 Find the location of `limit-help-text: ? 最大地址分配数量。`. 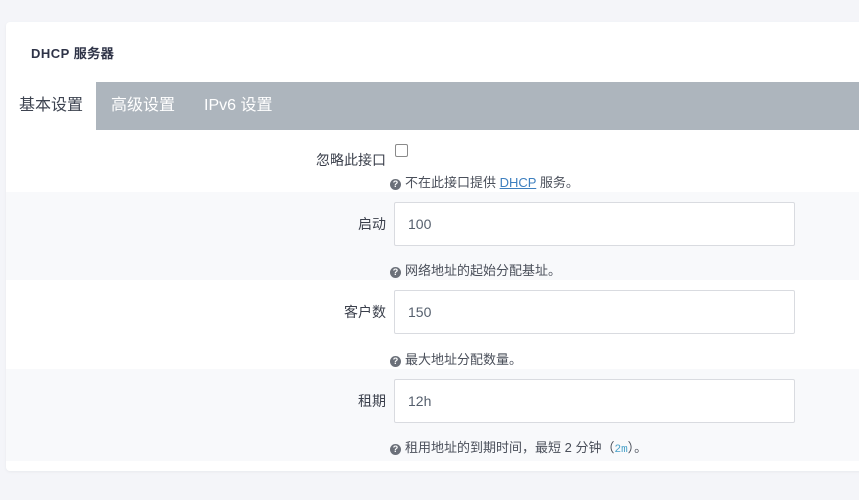

limit-help-text: ? 最大地址分配数量。 is located at coordinates (456, 358).